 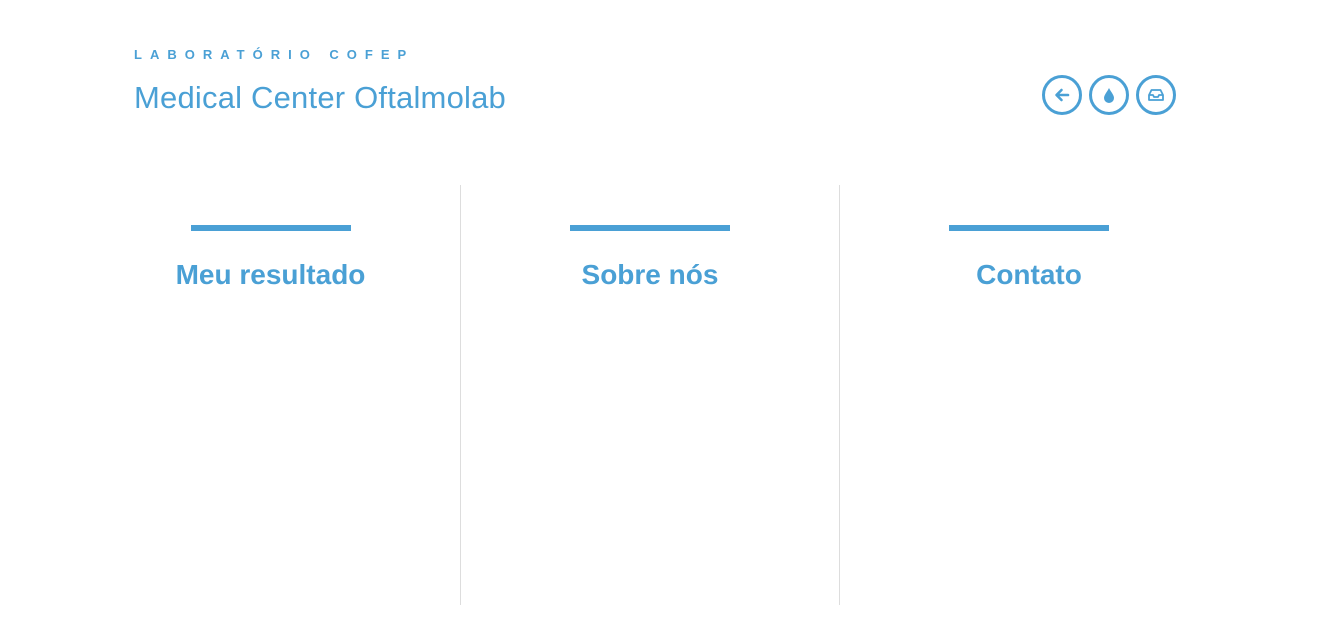 I want to click on page-title: Medical Center Oftalmolab, so click(x=320, y=97).